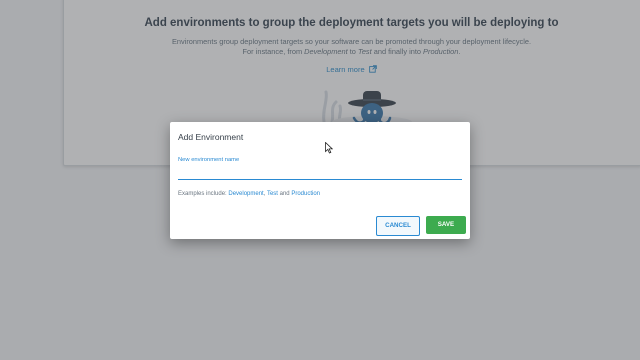 This screenshot has height=360, width=640. I want to click on example-test-link: Test, so click(272, 194).